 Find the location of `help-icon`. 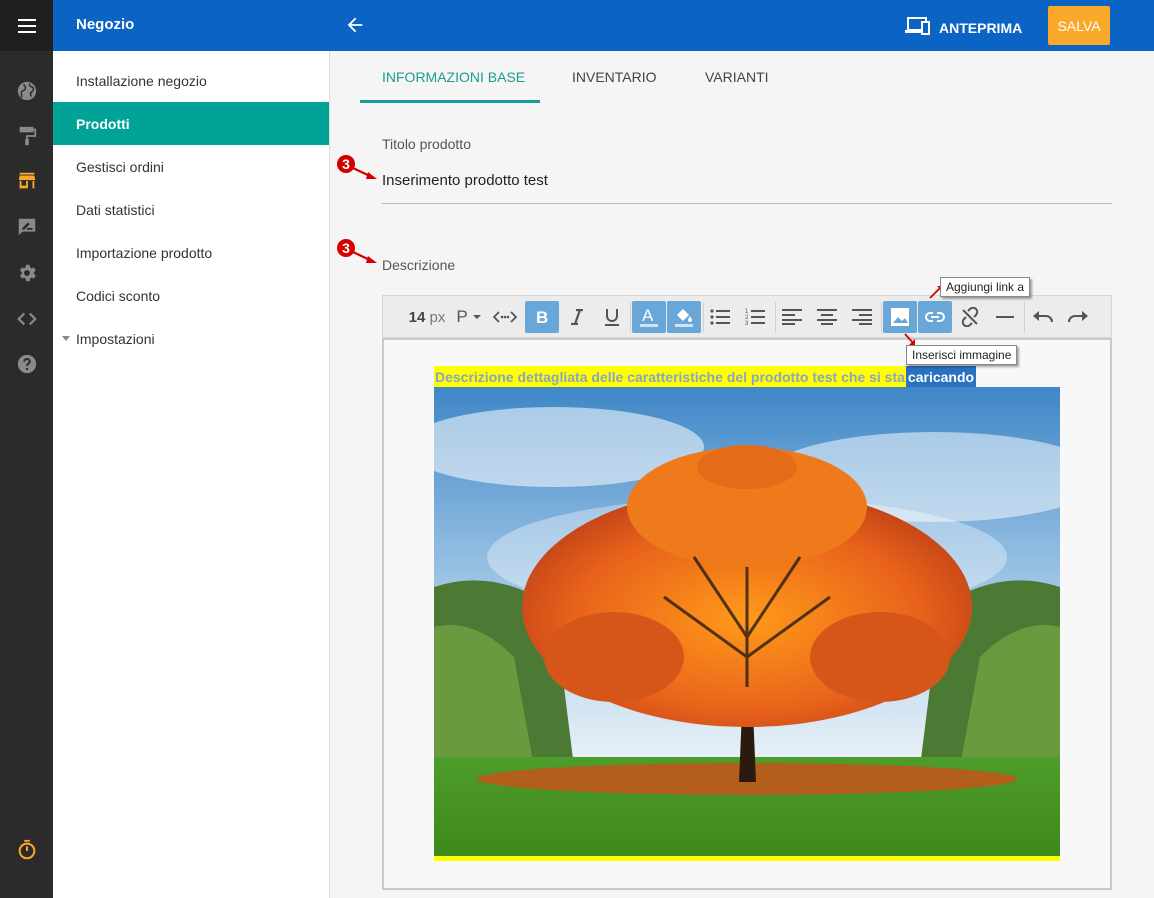

help-icon is located at coordinates (27, 364).